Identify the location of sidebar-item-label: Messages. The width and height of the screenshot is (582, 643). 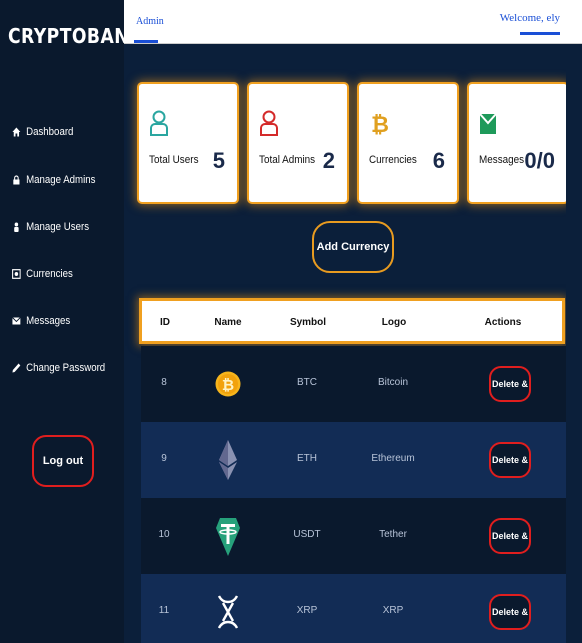
(48, 321).